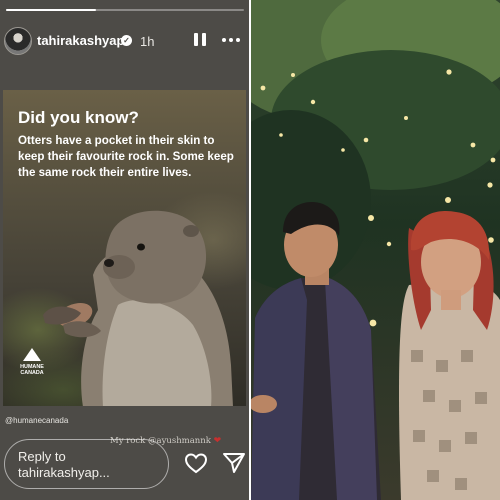 This screenshot has height=500, width=500. I want to click on card-title: Did you know?, so click(78, 117).